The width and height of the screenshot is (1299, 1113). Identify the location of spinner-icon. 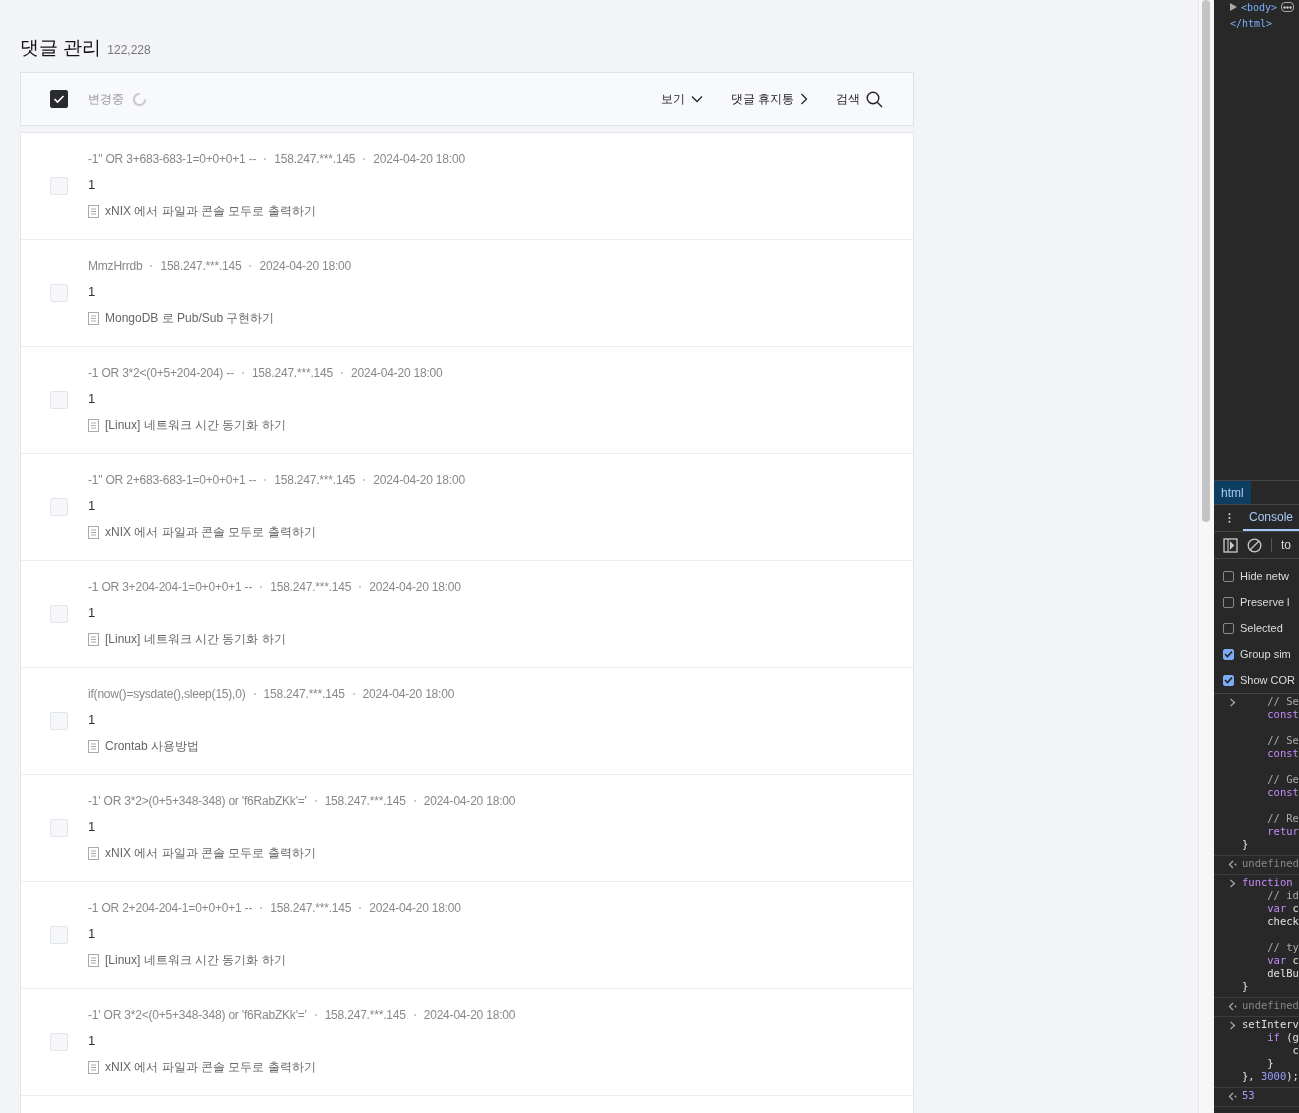
(139, 99).